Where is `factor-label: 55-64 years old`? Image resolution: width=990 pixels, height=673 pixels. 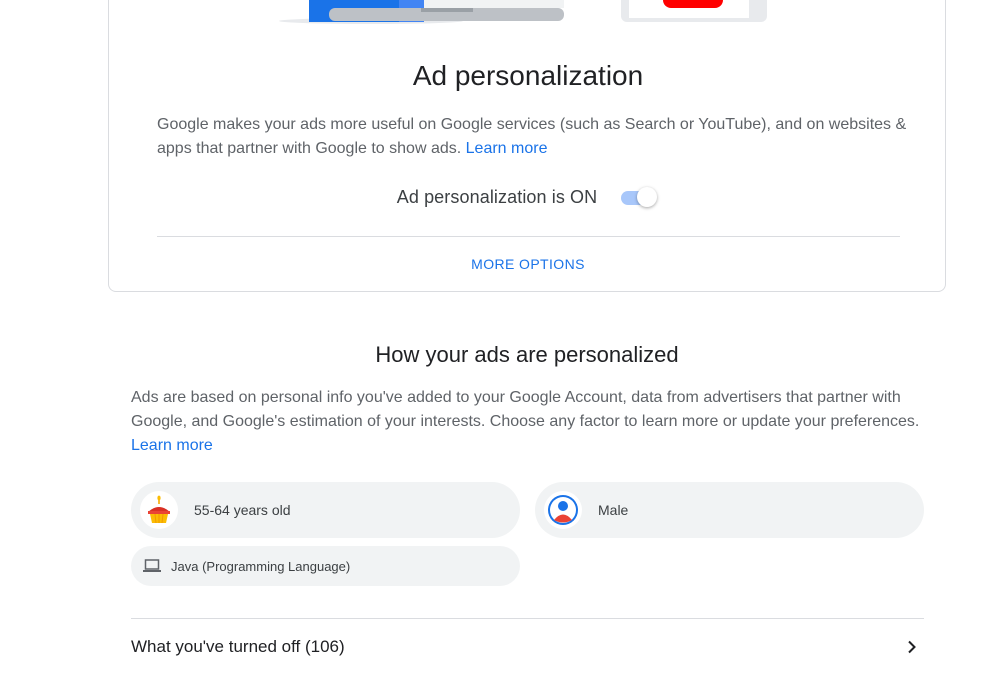
factor-label: 55-64 years old is located at coordinates (242, 510).